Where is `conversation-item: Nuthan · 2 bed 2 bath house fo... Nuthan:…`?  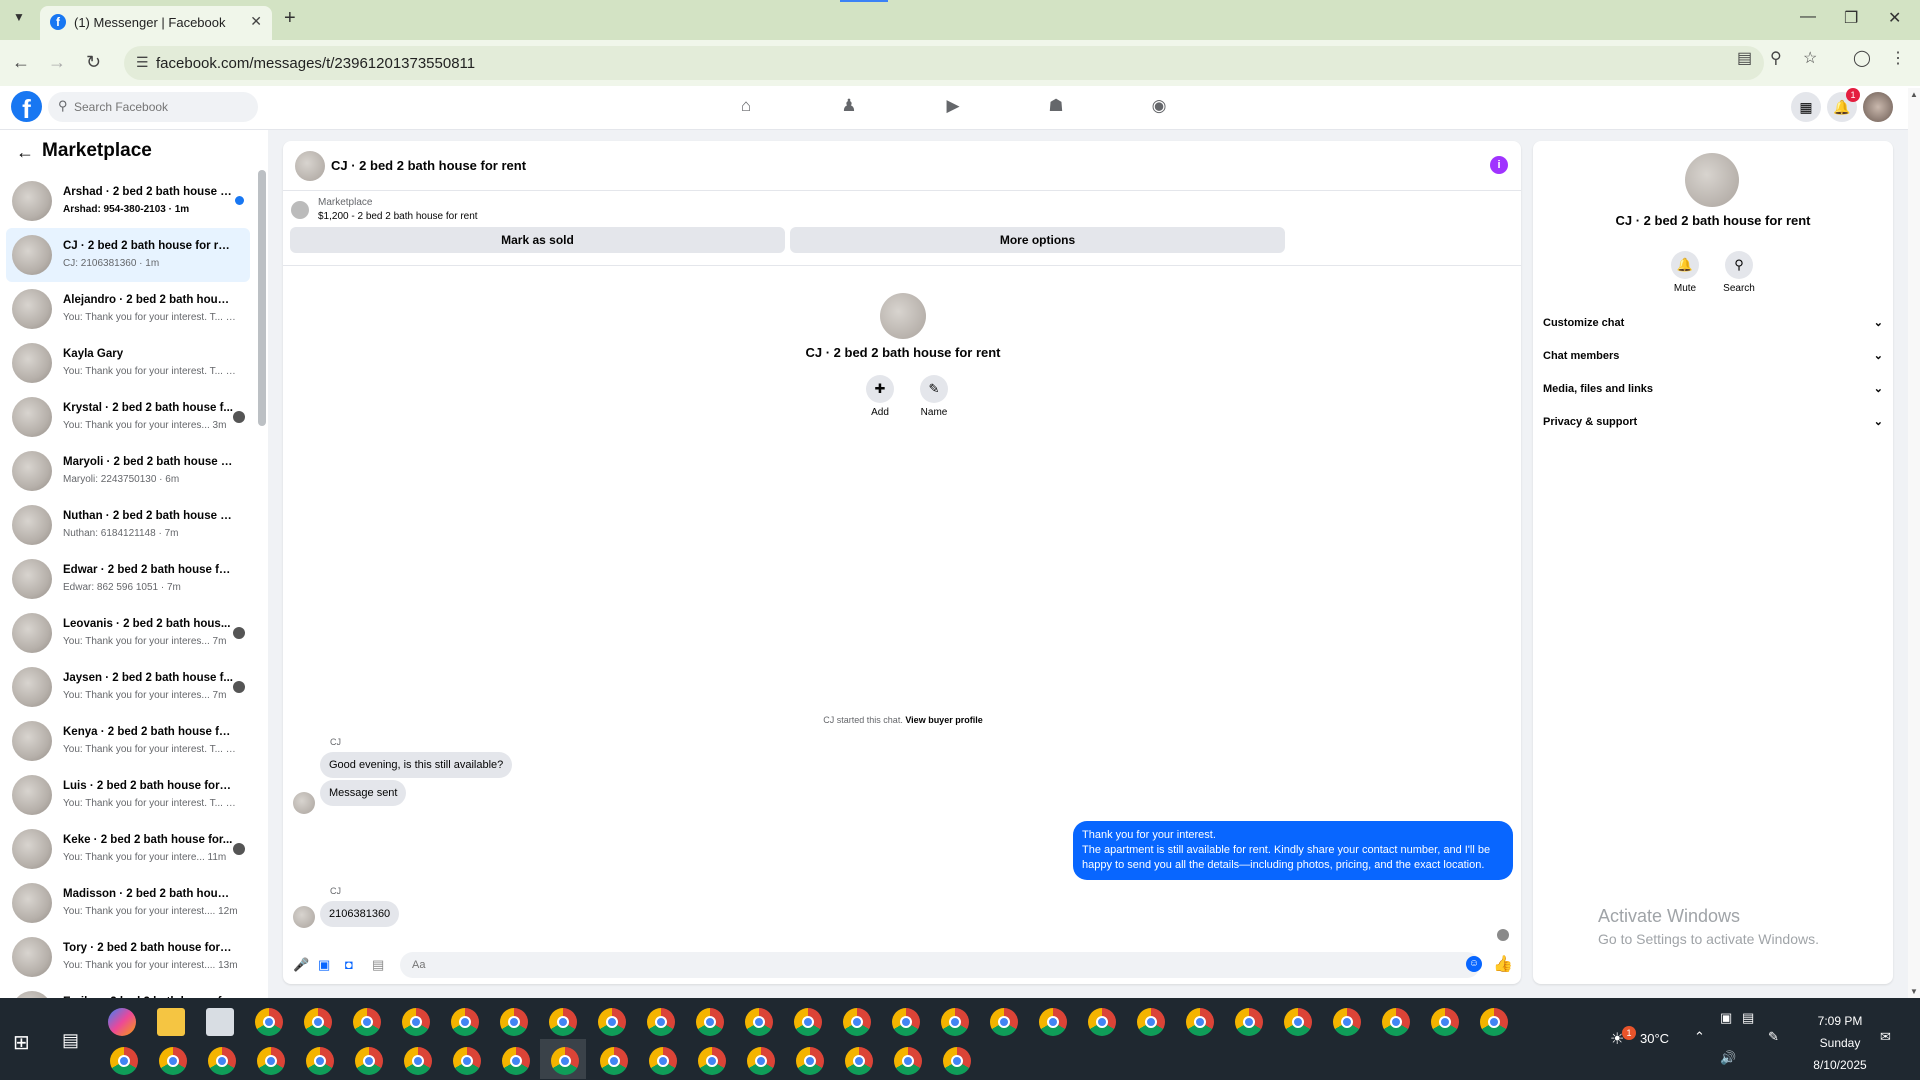 conversation-item: Nuthan · 2 bed 2 bath house fo... Nuthan:… is located at coordinates (128, 525).